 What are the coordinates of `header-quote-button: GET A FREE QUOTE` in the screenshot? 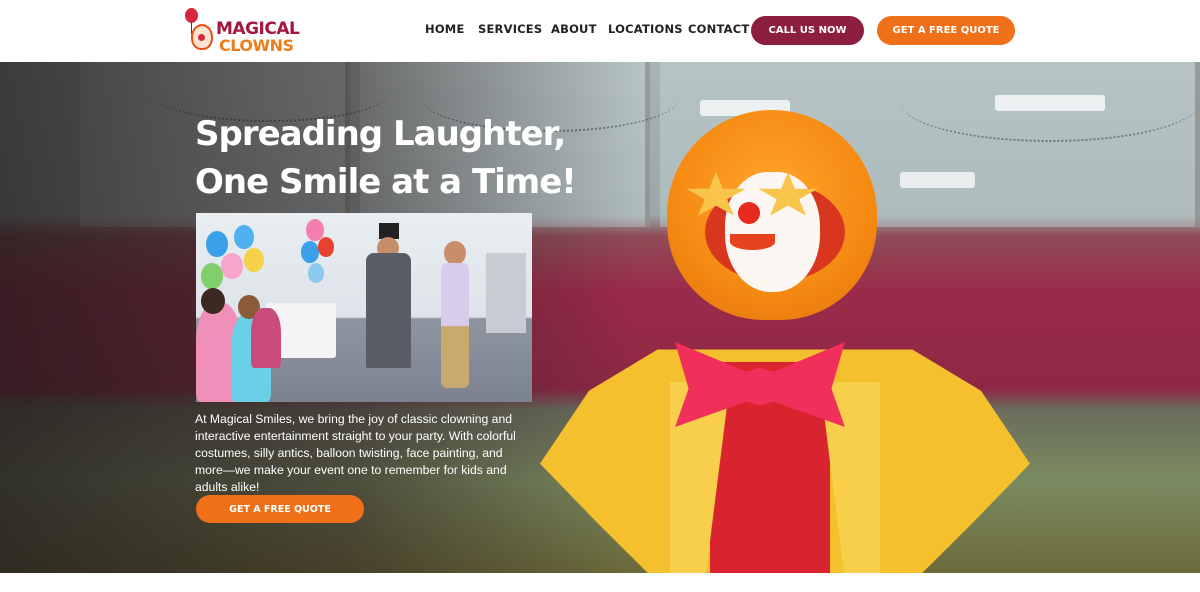 It's located at (946, 30).